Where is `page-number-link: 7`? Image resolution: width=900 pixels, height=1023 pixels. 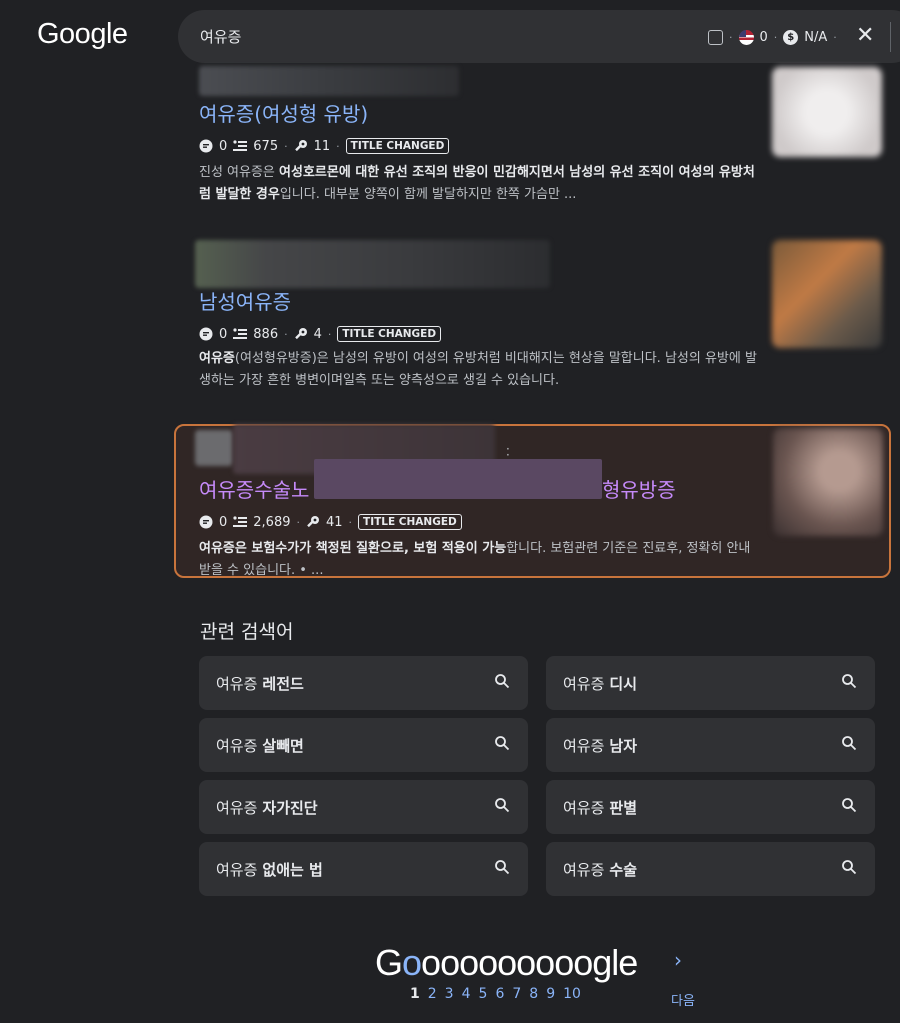 page-number-link: 7 is located at coordinates (516, 994).